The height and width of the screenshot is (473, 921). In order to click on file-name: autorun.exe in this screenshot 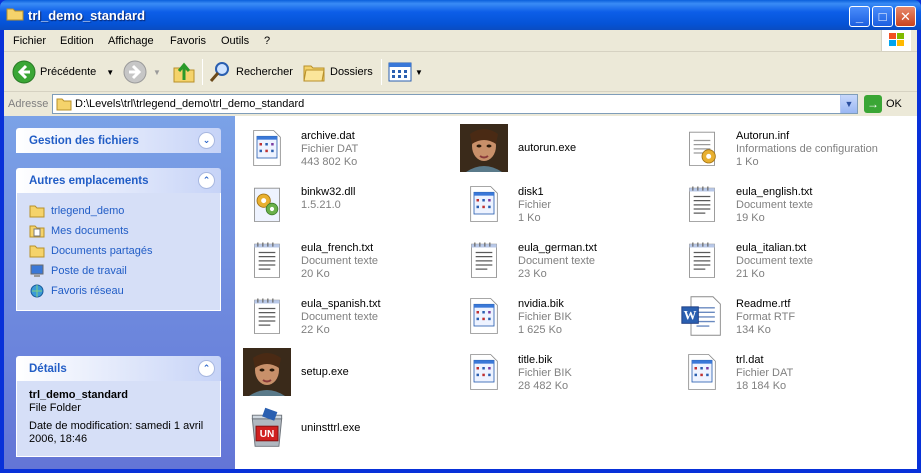, I will do `click(547, 148)`.